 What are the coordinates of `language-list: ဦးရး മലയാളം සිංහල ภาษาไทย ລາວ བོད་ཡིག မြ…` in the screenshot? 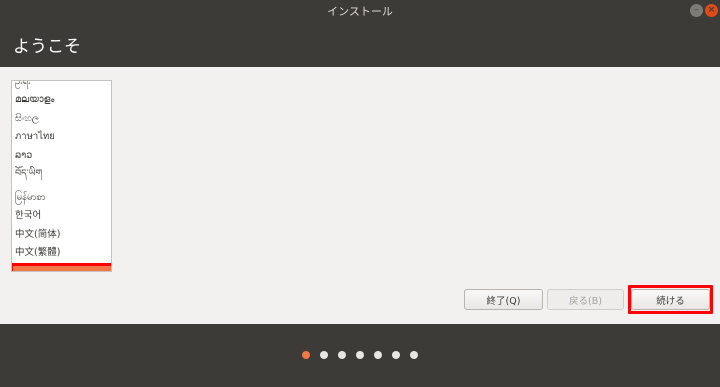 It's located at (61, 176).